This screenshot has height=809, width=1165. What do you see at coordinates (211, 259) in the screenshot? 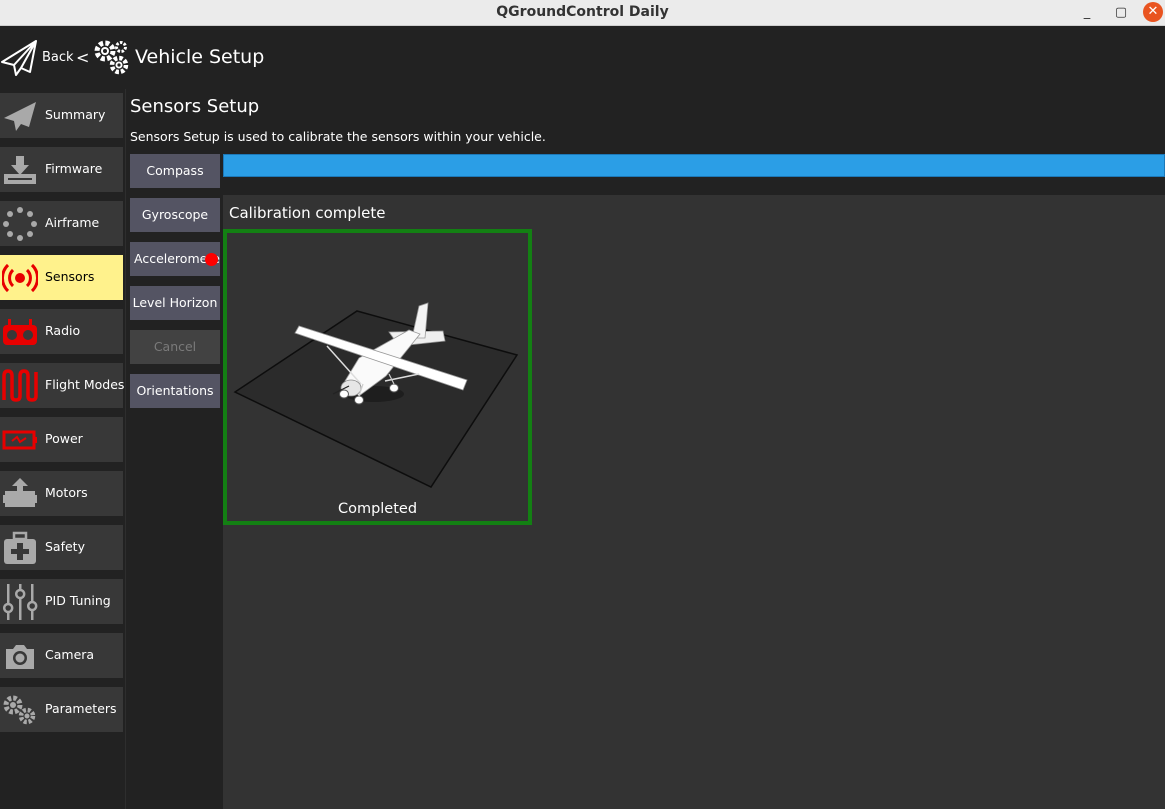
I see `calibration-required-indicator` at bounding box center [211, 259].